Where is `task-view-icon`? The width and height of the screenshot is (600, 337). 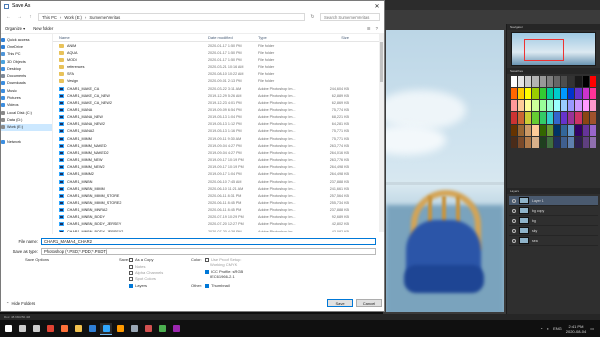 task-view-icon is located at coordinates (36, 329).